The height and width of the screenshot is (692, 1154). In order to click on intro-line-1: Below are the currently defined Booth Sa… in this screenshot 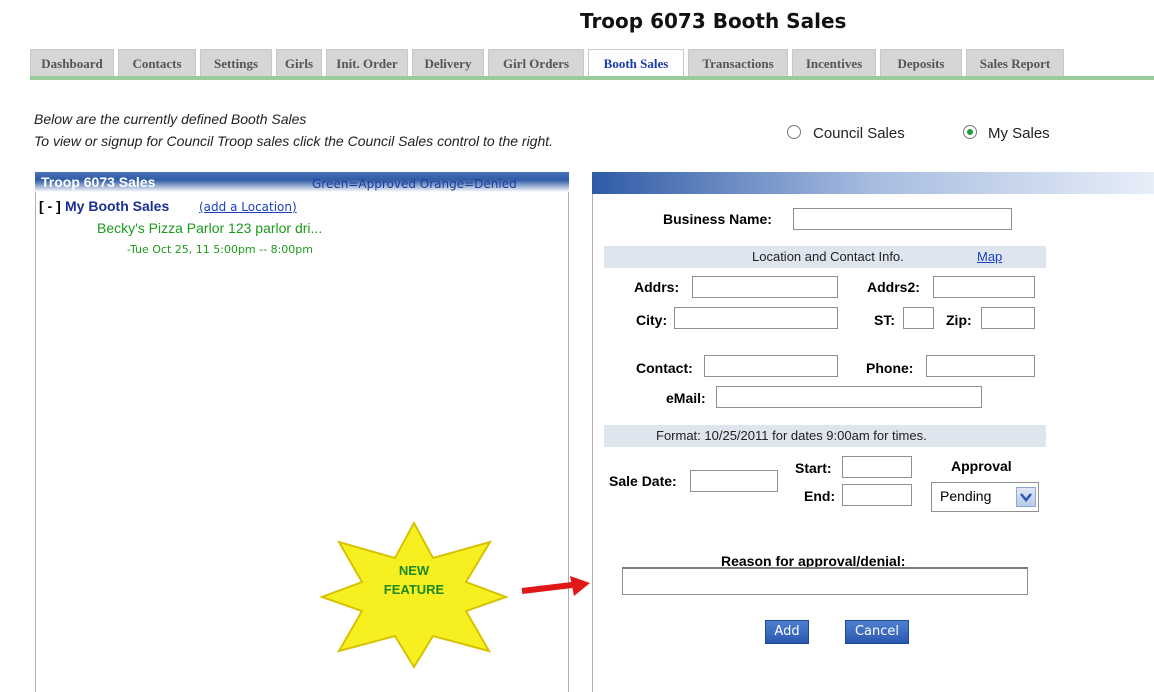, I will do `click(170, 119)`.